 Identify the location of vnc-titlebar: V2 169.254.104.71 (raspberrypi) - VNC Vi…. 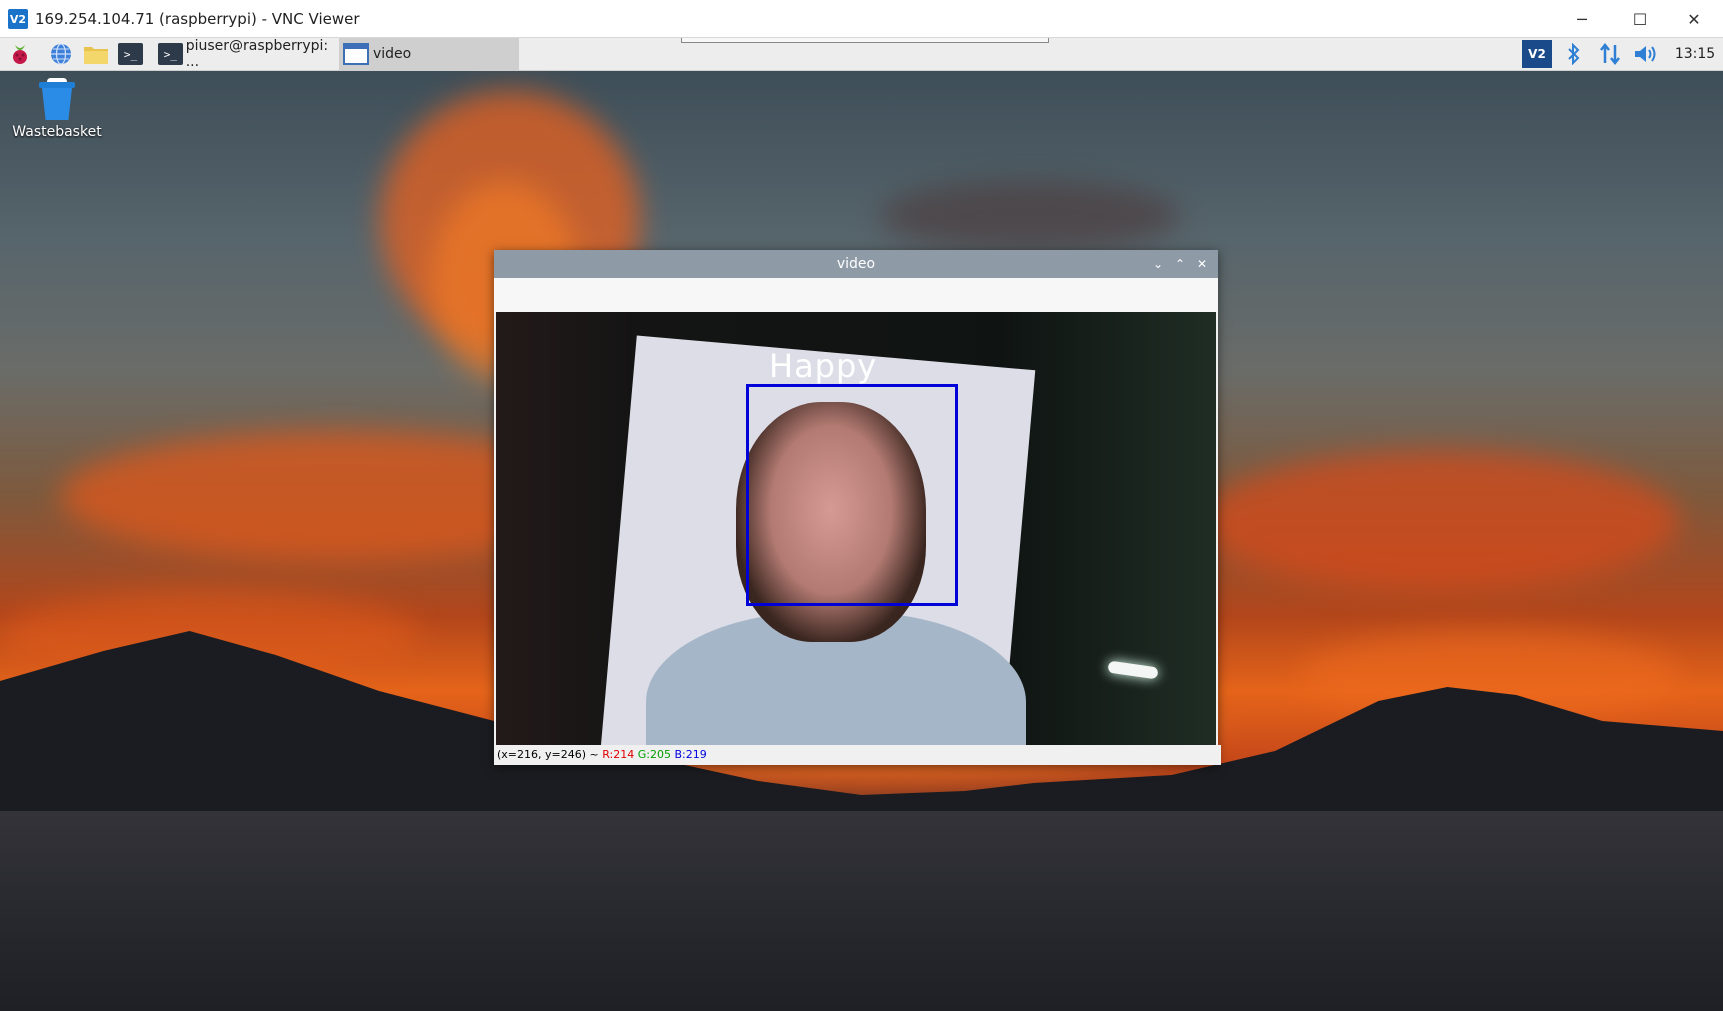
(861, 19).